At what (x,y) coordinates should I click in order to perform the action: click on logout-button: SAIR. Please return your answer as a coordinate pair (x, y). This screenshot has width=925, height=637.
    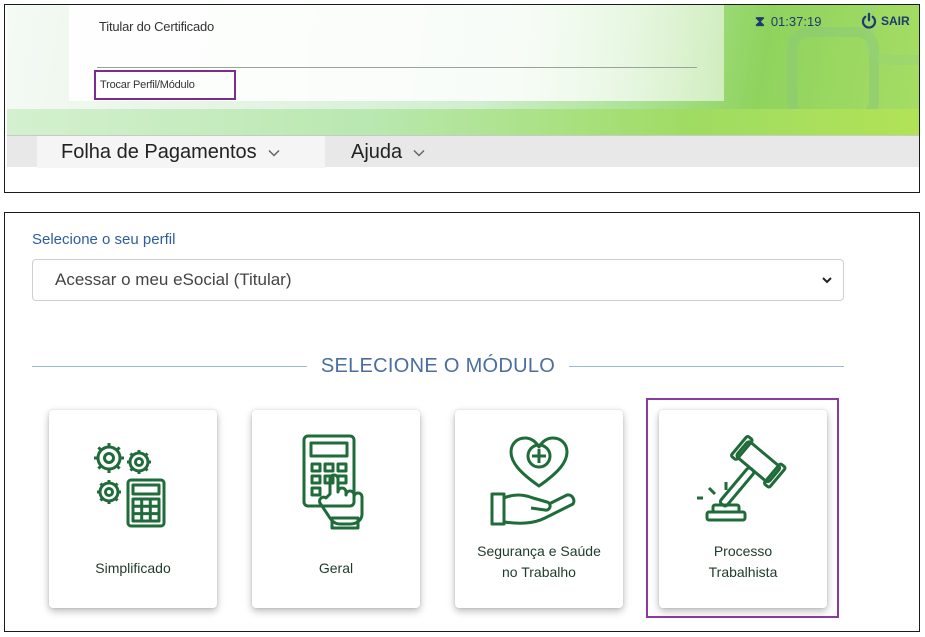
    Looking at the image, I should click on (885, 21).